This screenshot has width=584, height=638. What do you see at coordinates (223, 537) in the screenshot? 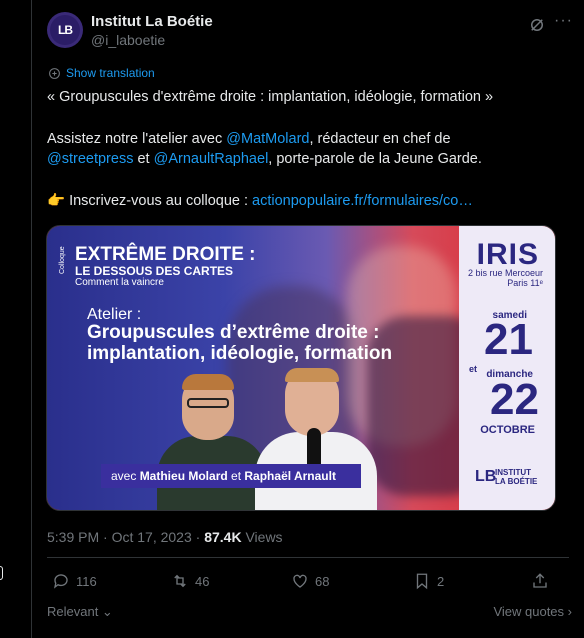
I see `views-count: 87.4K` at bounding box center [223, 537].